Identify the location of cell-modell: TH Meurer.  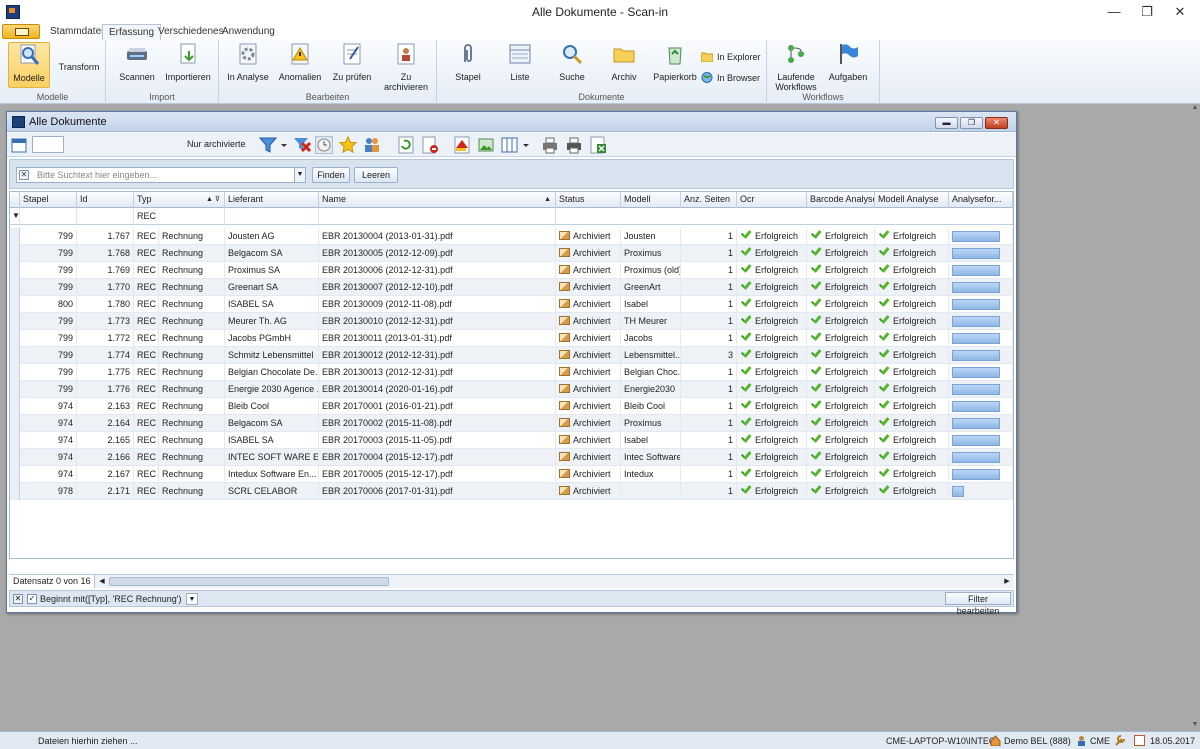
(651, 321).